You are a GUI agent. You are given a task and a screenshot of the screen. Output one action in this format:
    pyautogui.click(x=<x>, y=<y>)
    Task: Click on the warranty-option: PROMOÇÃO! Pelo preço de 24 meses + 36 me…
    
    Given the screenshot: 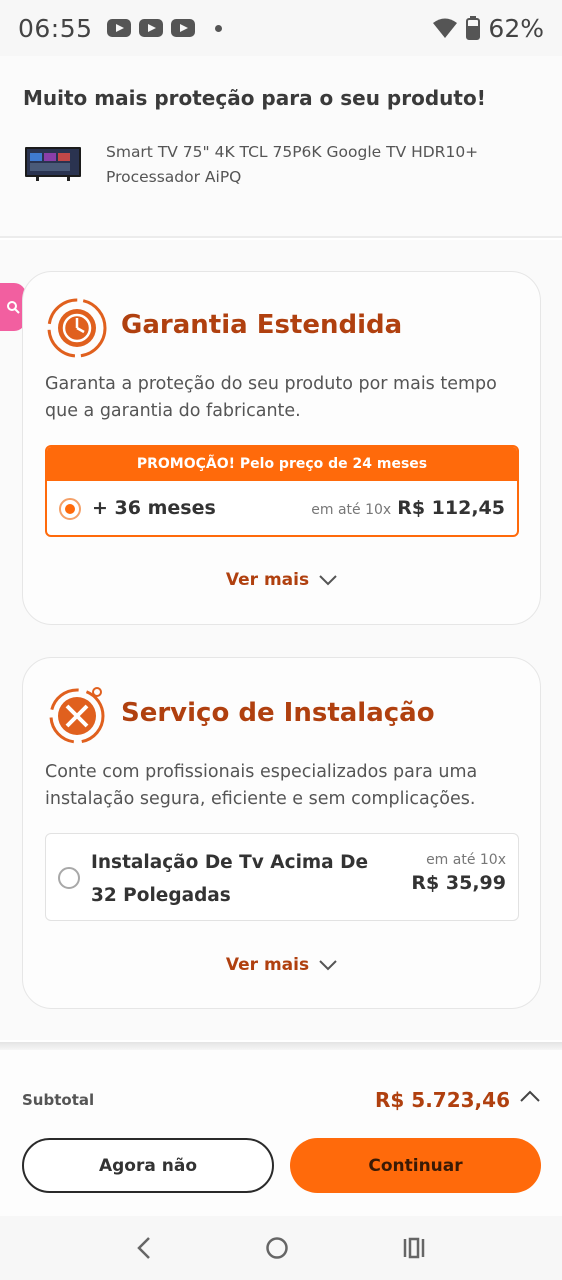 What is the action you would take?
    pyautogui.click(x=282, y=491)
    